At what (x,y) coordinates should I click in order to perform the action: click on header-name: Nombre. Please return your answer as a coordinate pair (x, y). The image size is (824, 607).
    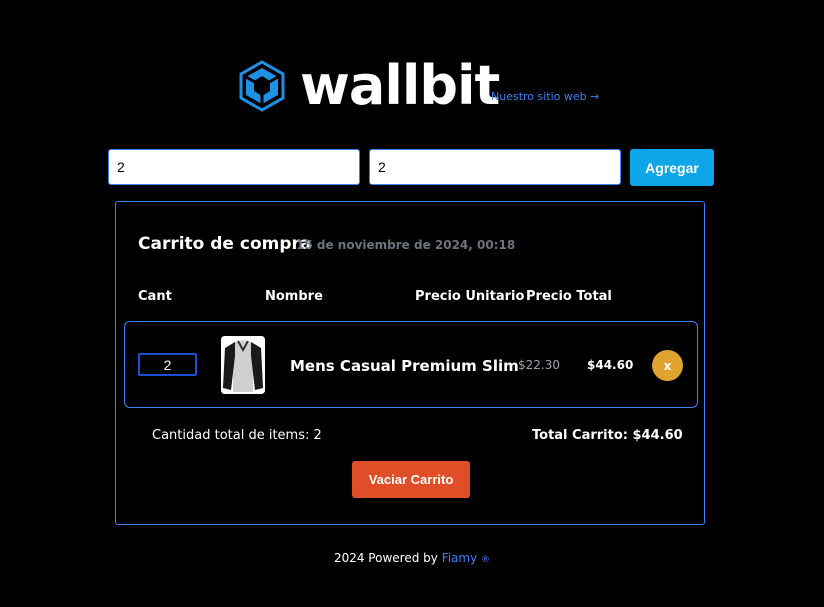
    Looking at the image, I should click on (294, 296).